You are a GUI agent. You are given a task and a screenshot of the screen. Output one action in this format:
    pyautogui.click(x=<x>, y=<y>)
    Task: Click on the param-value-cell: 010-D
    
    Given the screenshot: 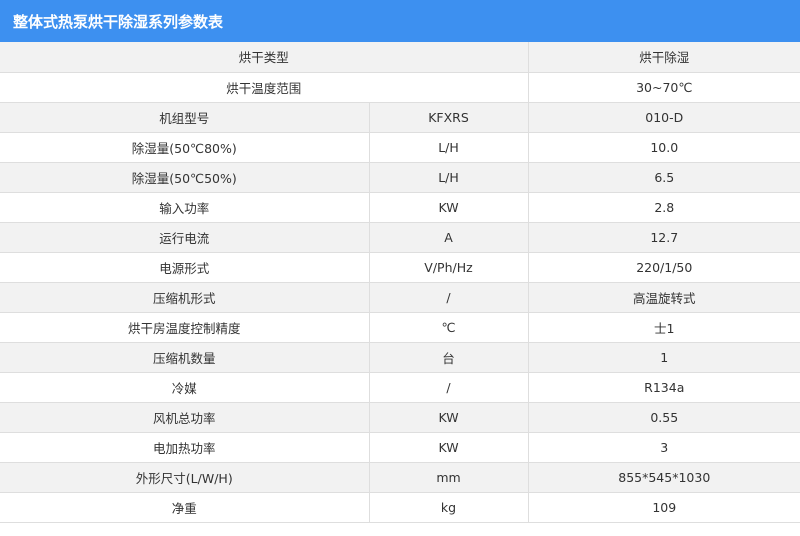 What is the action you would take?
    pyautogui.click(x=664, y=117)
    